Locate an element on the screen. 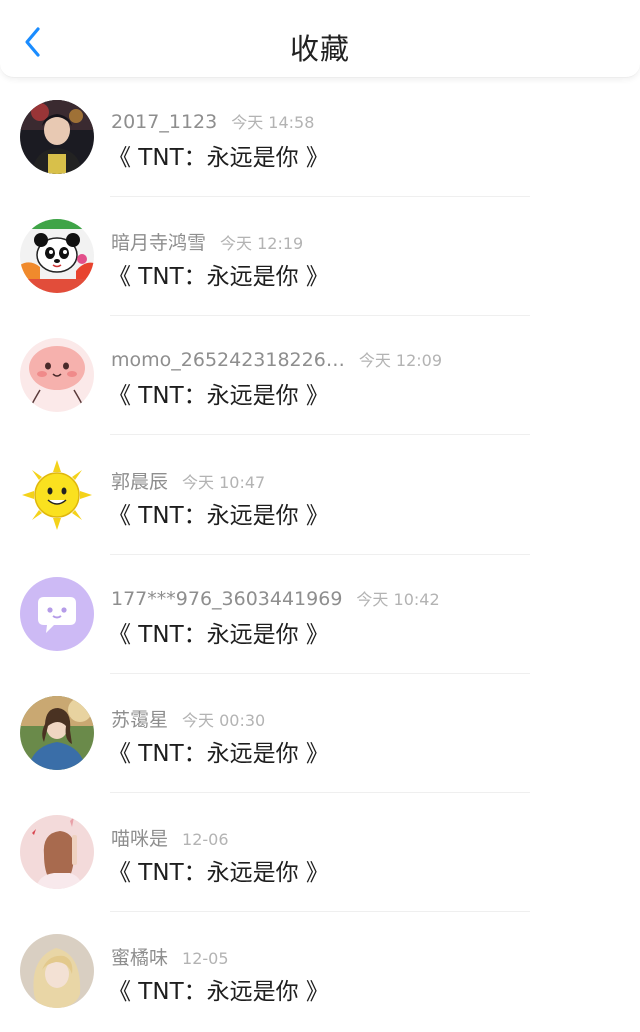  item-meta: 蜜橘味 12-05 is located at coordinates (170, 956).